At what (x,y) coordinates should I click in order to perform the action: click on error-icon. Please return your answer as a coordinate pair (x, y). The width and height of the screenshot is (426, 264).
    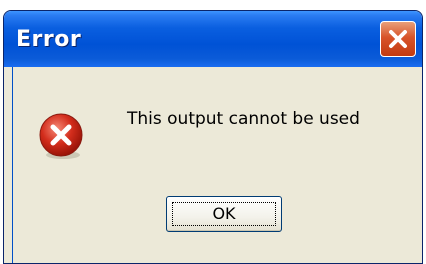
    Looking at the image, I should click on (61, 136).